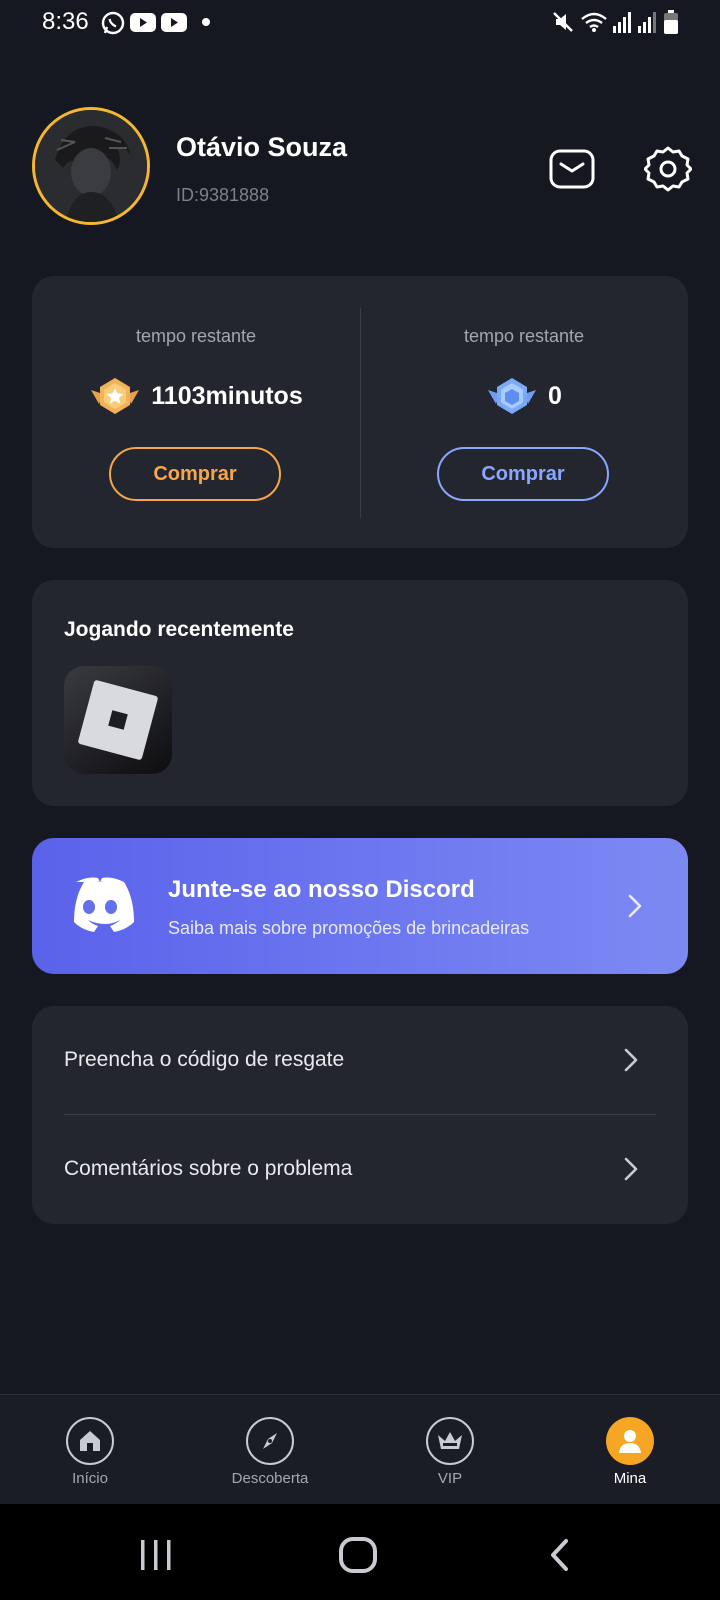  I want to click on nav-label: Início, so click(90, 1478).